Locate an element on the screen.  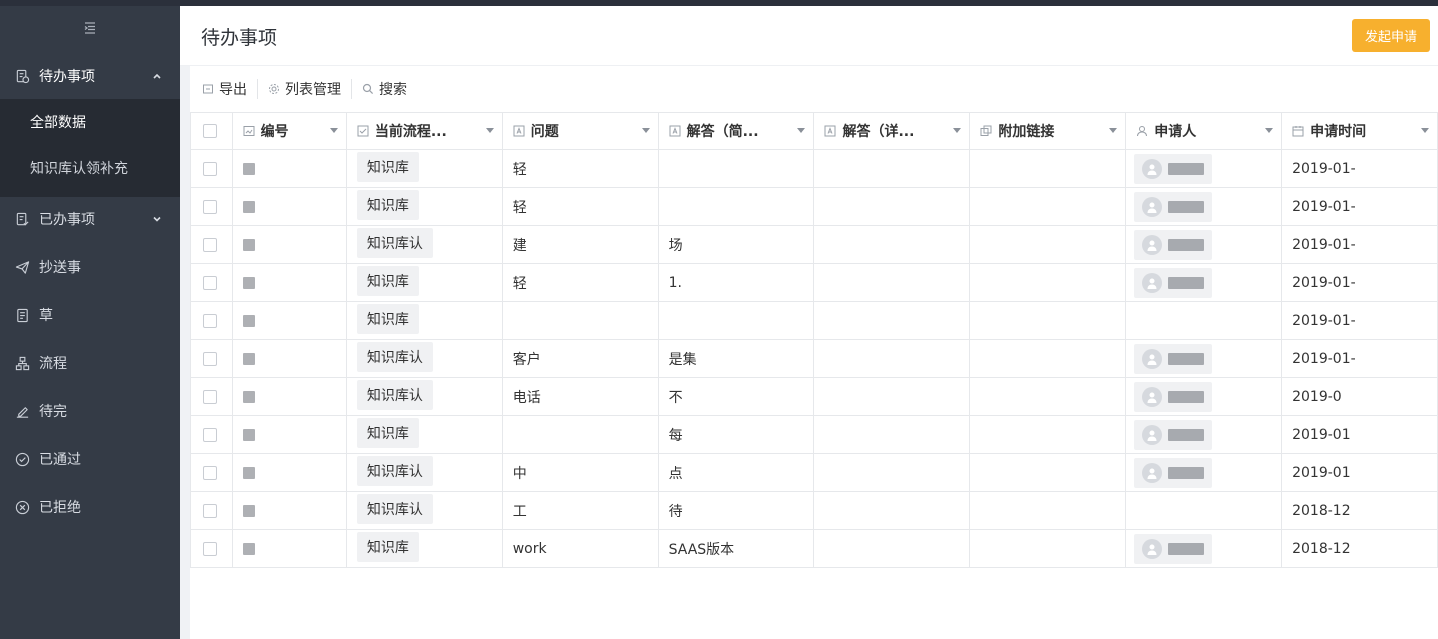
table-row: 知识库认 中 点 2019-01 is located at coordinates (814, 472).